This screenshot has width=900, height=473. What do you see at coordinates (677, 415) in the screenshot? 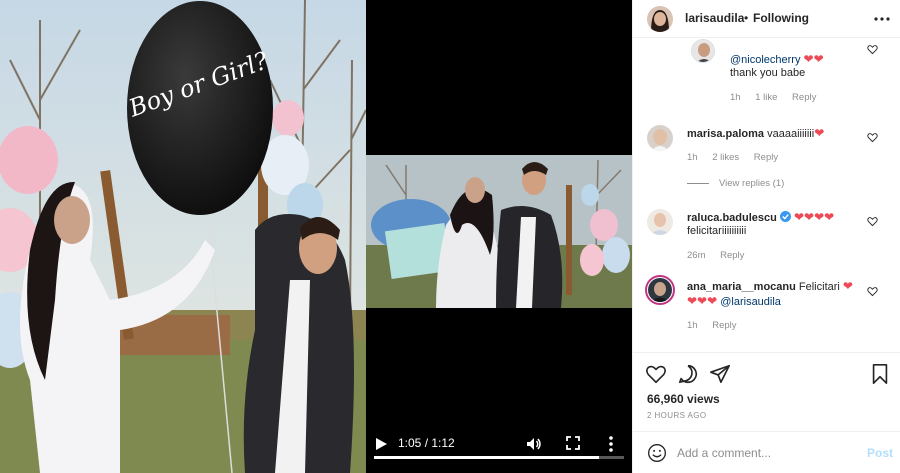
I see `post-time-ago: 2 HOURS AGO` at bounding box center [677, 415].